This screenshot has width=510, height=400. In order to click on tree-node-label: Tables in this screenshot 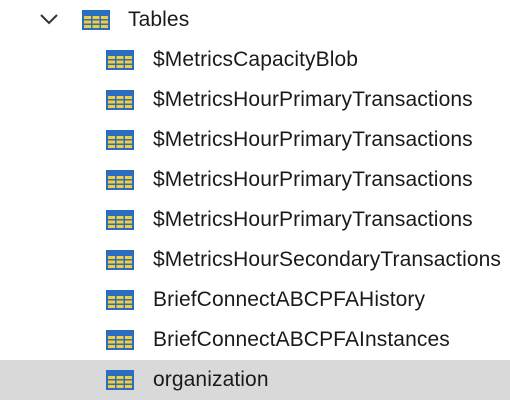, I will do `click(159, 19)`.